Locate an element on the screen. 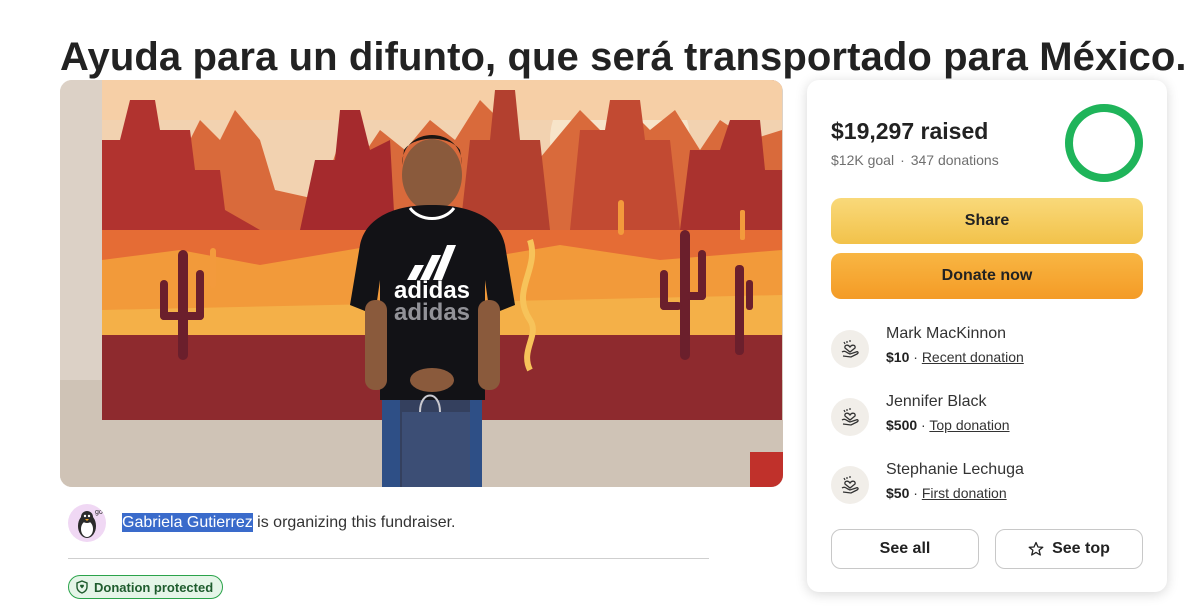 Image resolution: width=1200 pixels, height=606 pixels. donation-item: Stephanie Lechuga $50 · First donation is located at coordinates (987, 483).